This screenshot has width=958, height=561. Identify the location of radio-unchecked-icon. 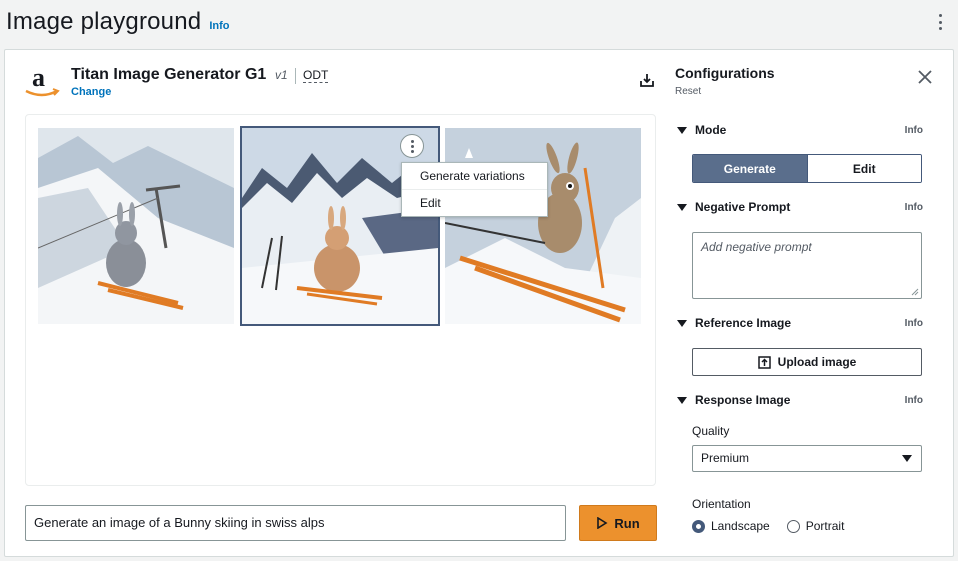
(793, 526).